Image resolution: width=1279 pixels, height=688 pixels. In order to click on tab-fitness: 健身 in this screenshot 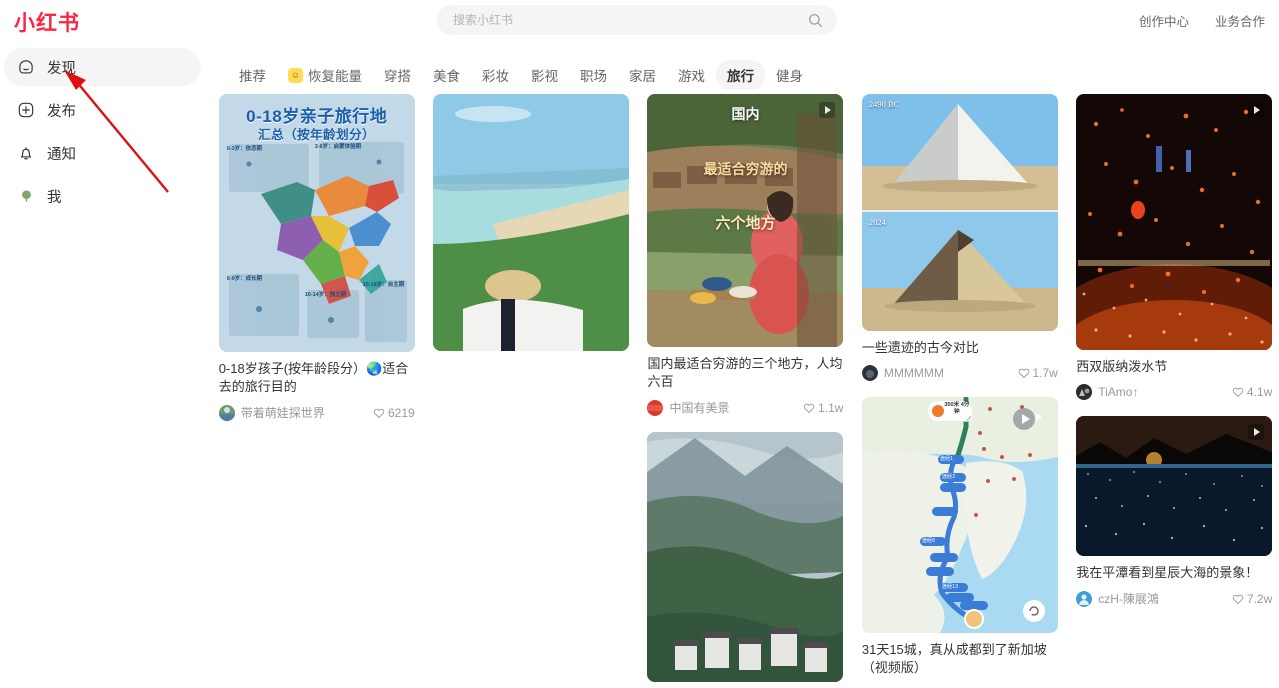, I will do `click(789, 75)`.